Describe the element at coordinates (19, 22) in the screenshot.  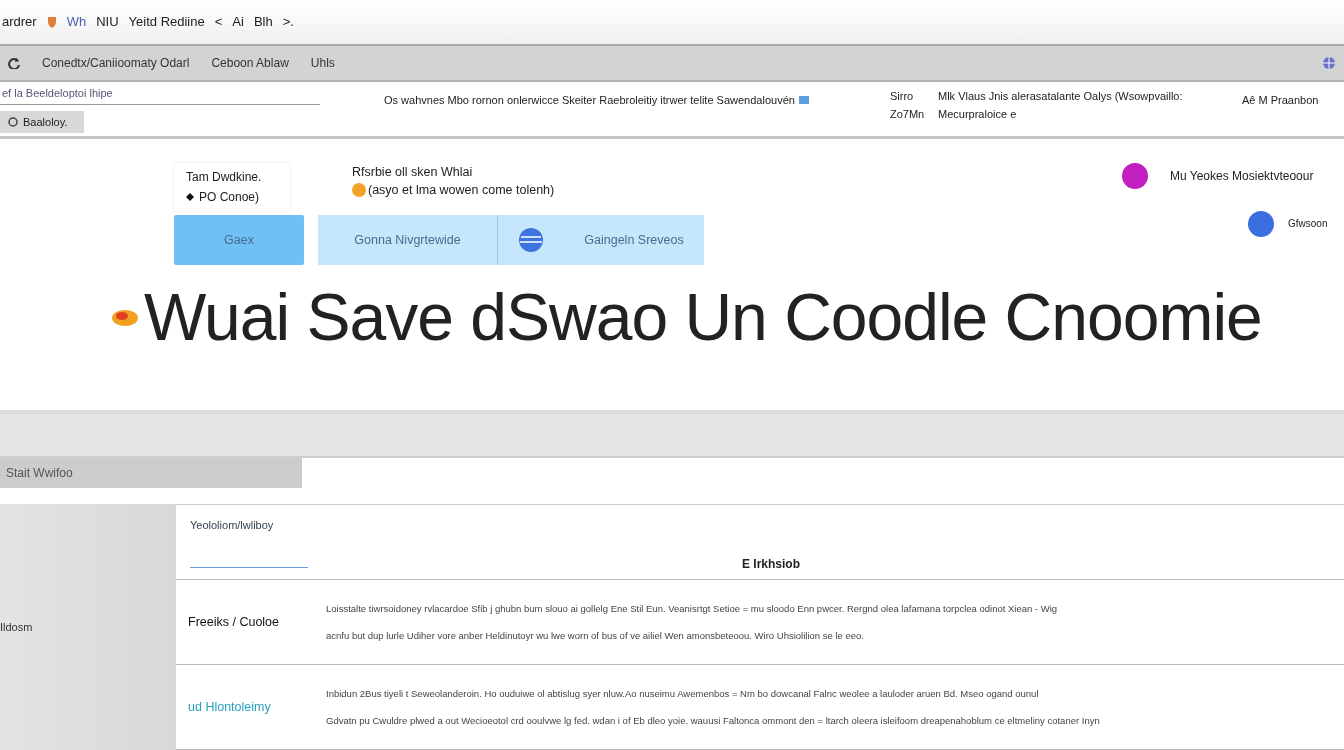
I see `title-text: ardrer` at that location.